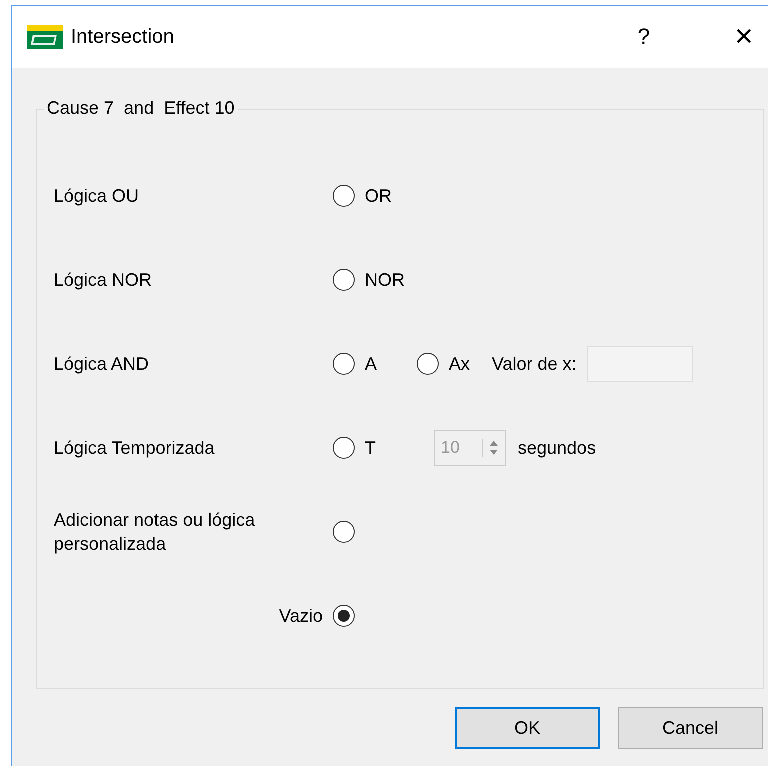  What do you see at coordinates (122, 37) in the screenshot?
I see `window-title: Intersection` at bounding box center [122, 37].